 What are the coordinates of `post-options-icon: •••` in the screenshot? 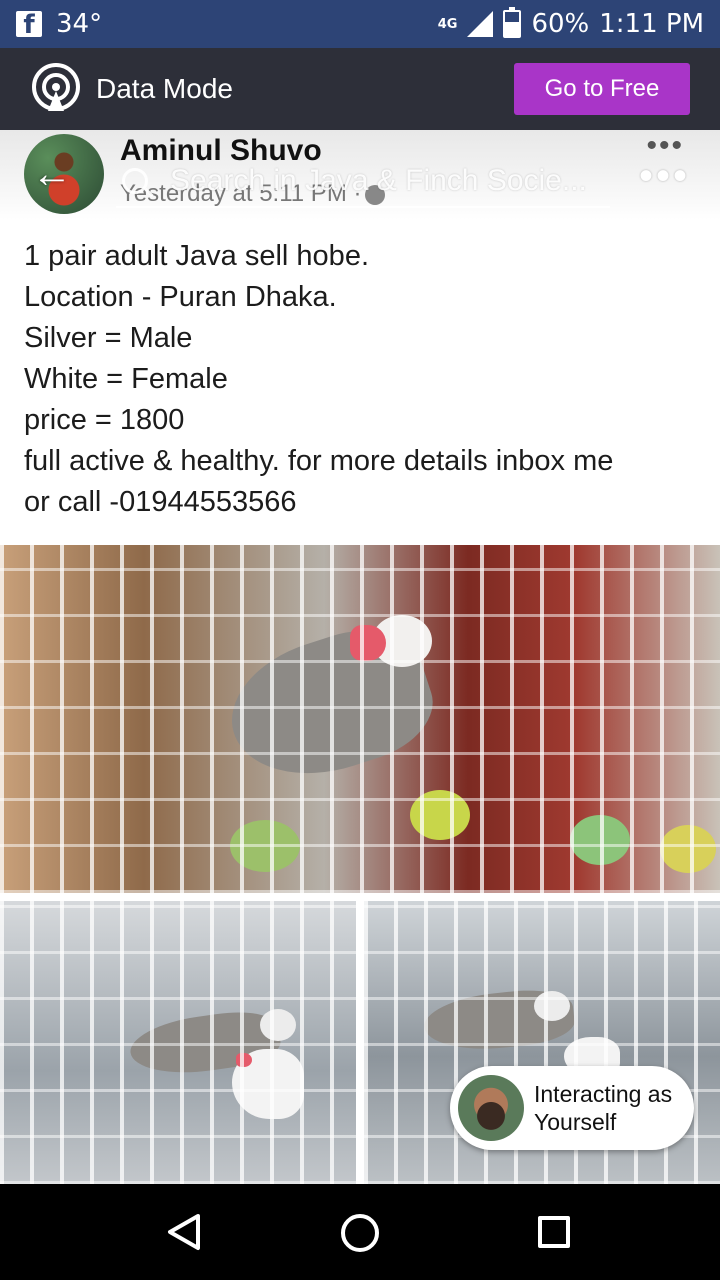 It's located at (665, 146).